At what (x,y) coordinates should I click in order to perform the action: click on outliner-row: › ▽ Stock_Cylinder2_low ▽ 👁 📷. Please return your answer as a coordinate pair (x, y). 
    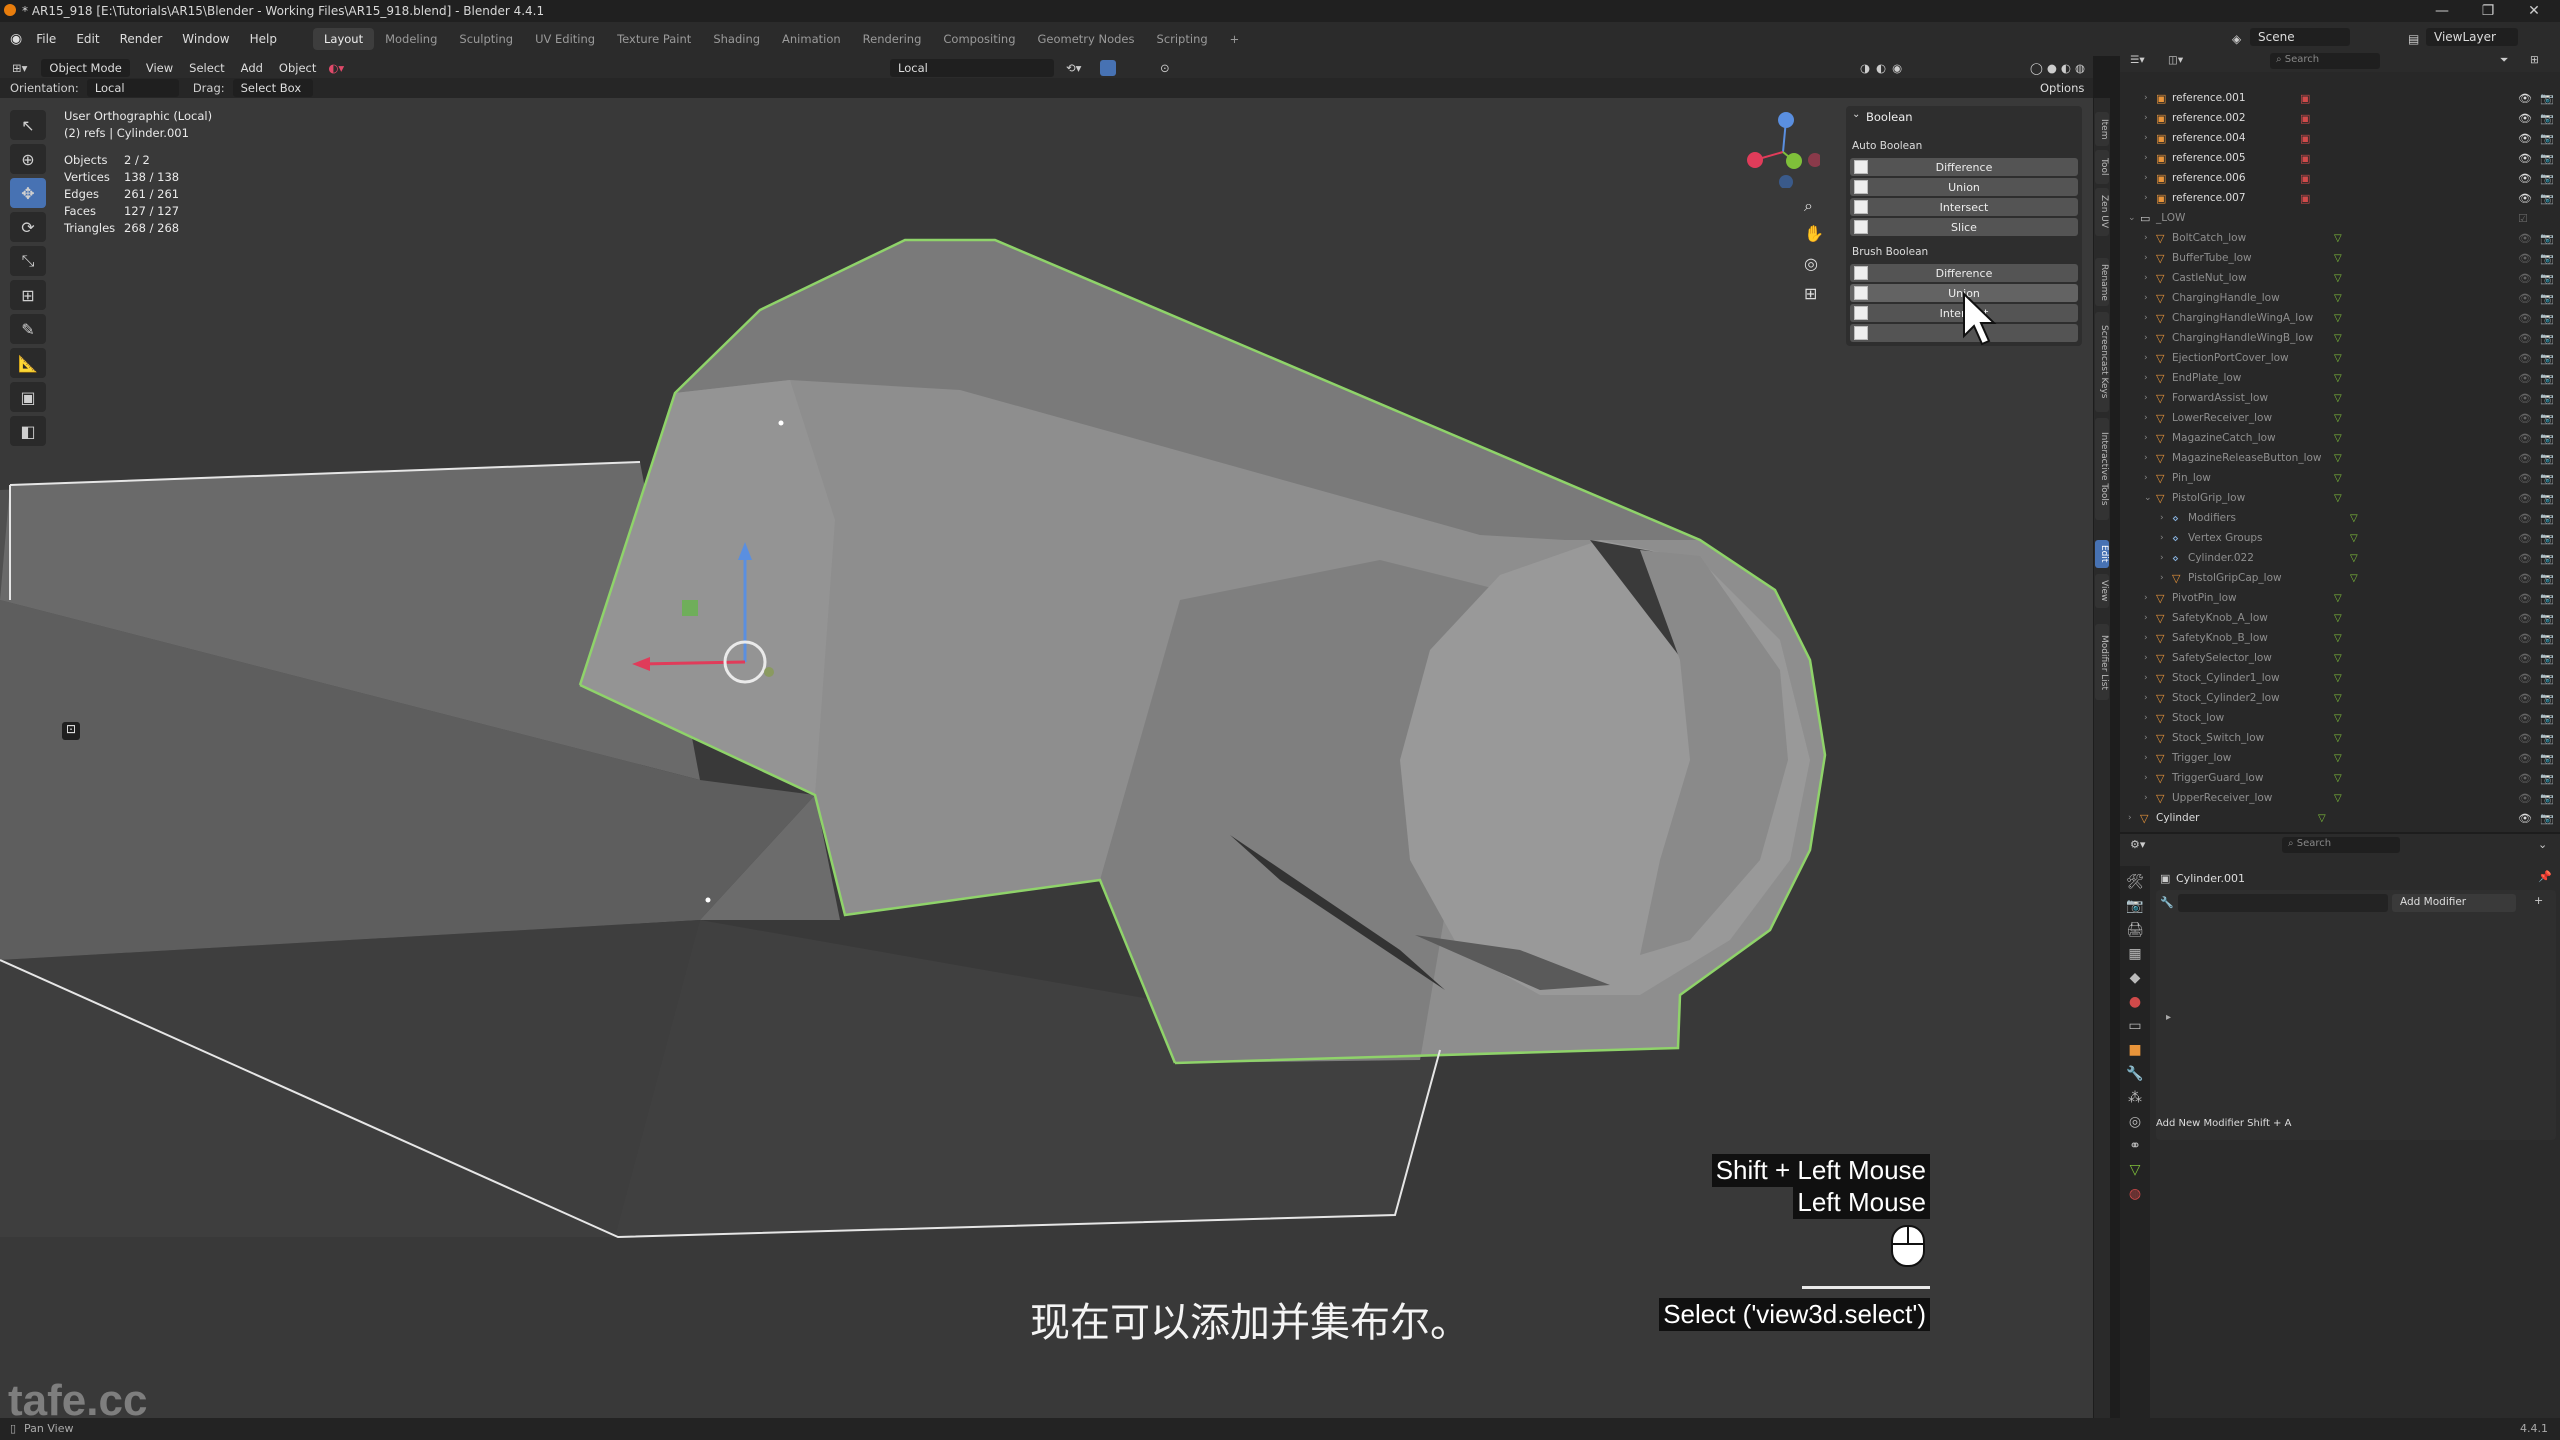
    Looking at the image, I should click on (2340, 698).